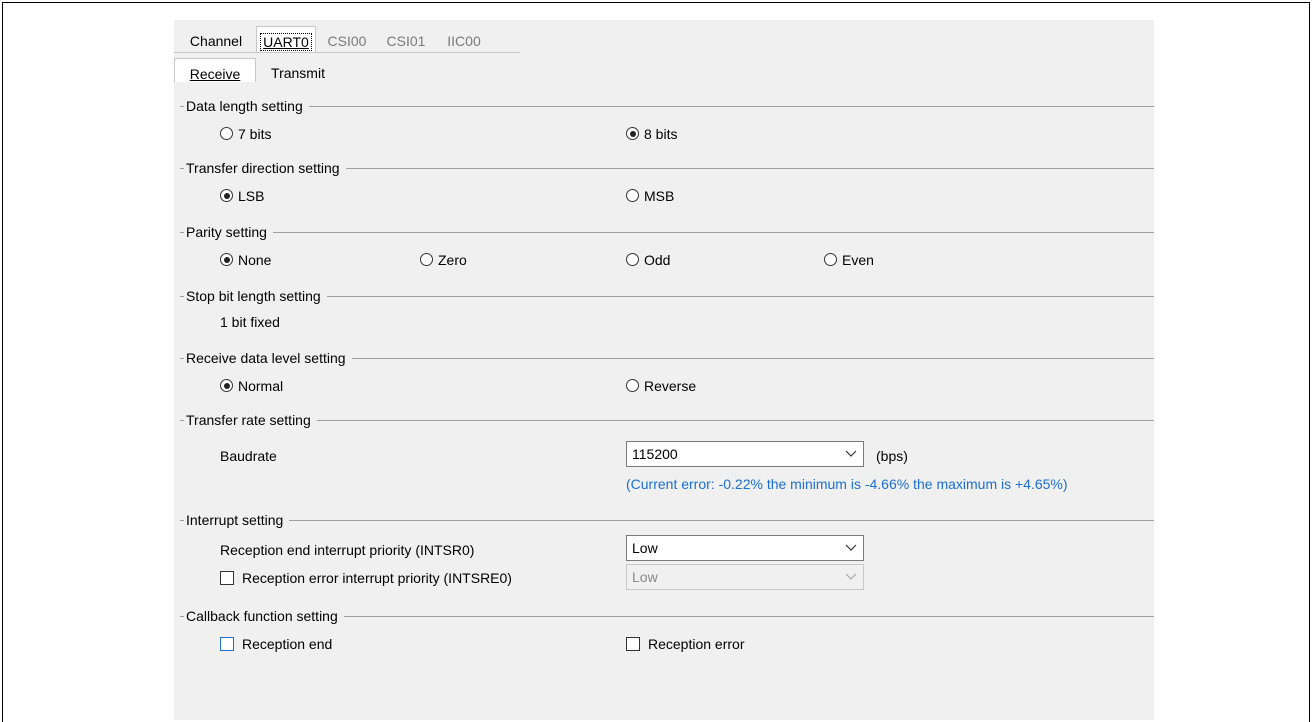 The width and height of the screenshot is (1314, 722). I want to click on sub-tab-bar: Receive Transmit, so click(259, 71).